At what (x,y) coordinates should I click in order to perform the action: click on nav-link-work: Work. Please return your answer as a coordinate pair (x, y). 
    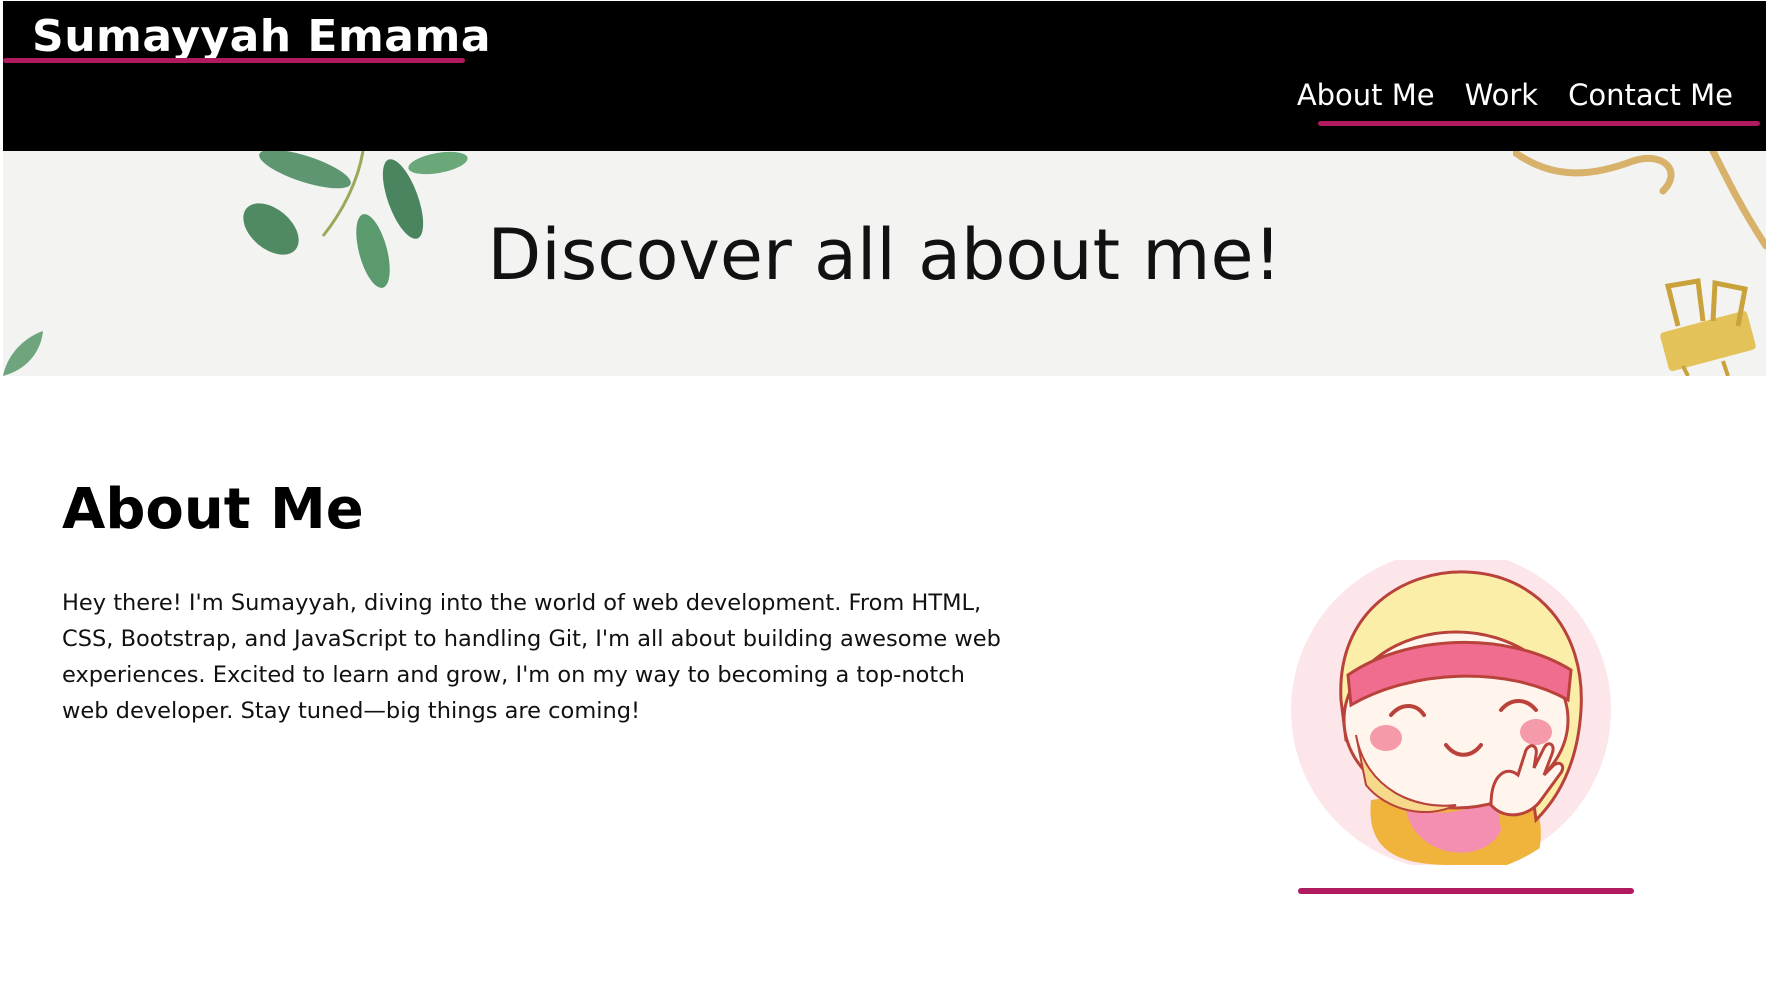
    Looking at the image, I should click on (1501, 95).